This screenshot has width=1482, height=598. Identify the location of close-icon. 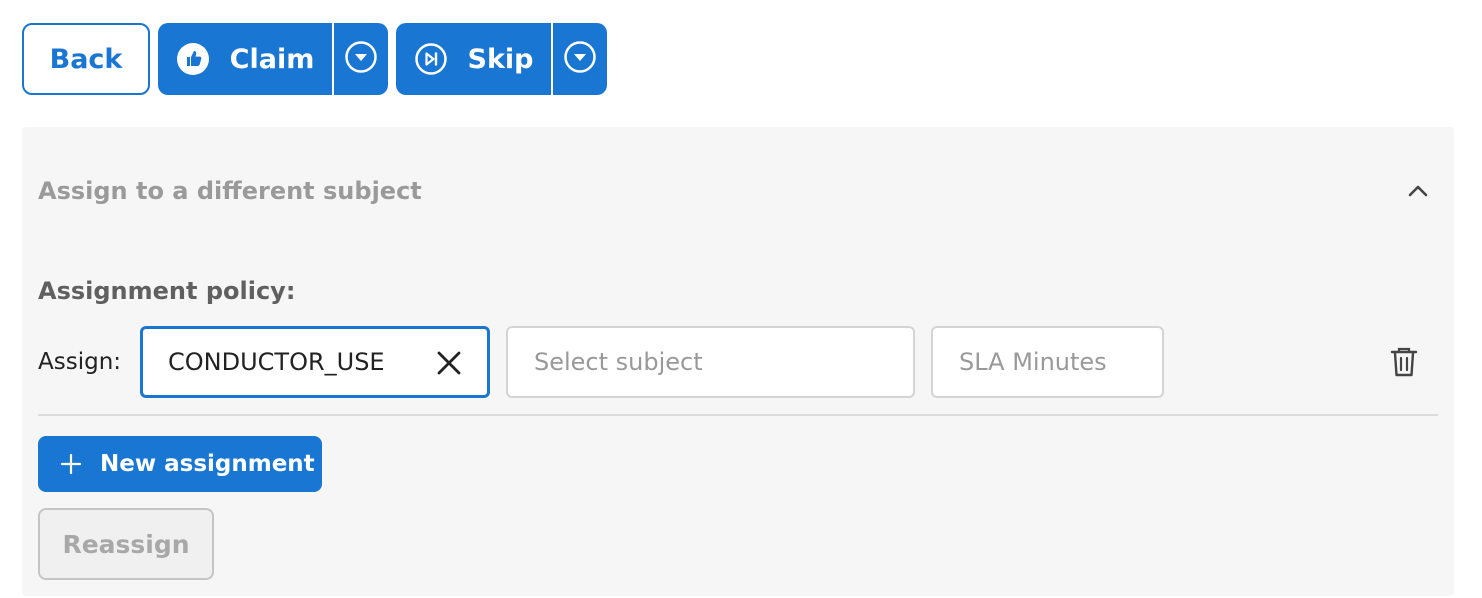
(449, 366).